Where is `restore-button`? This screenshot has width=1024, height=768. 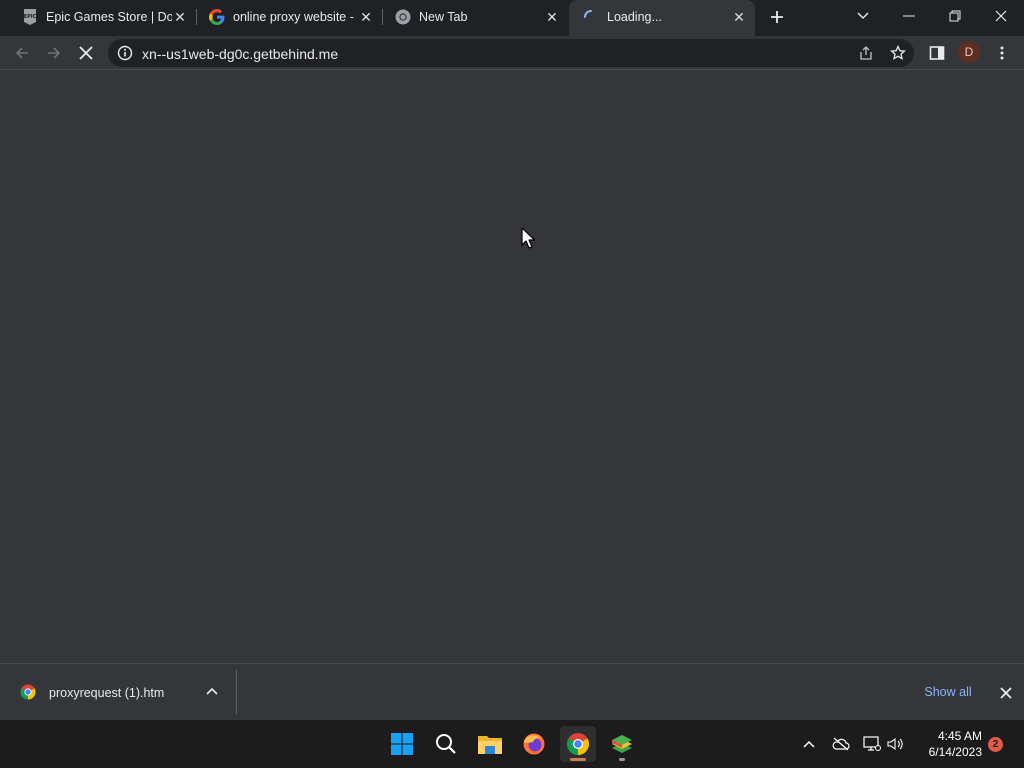
restore-button is located at coordinates (955, 16).